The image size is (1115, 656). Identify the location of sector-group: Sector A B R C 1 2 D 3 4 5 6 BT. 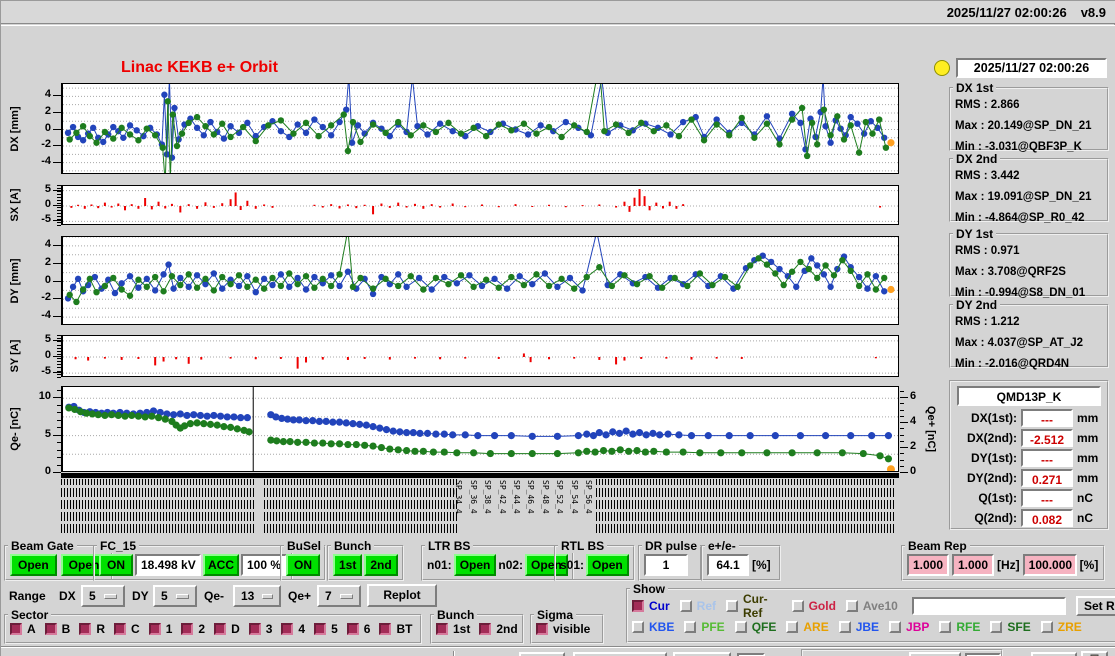
(213, 626).